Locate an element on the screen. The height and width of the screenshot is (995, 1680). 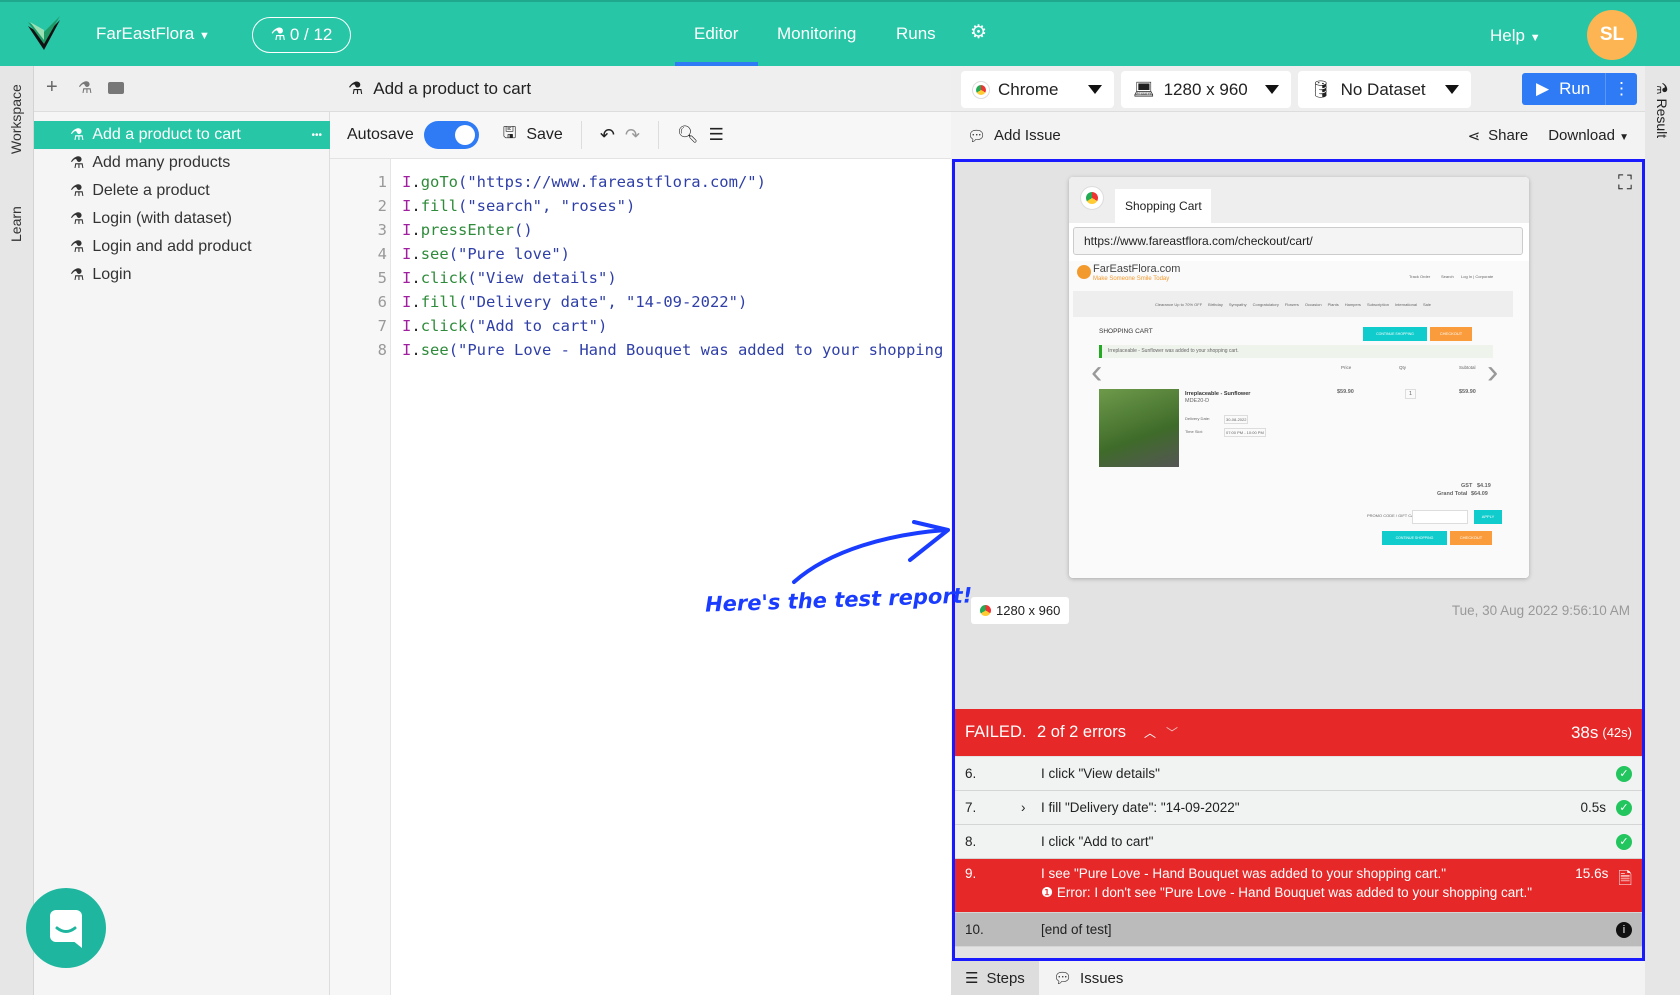
download-button: Download ▼ is located at coordinates (1588, 135).